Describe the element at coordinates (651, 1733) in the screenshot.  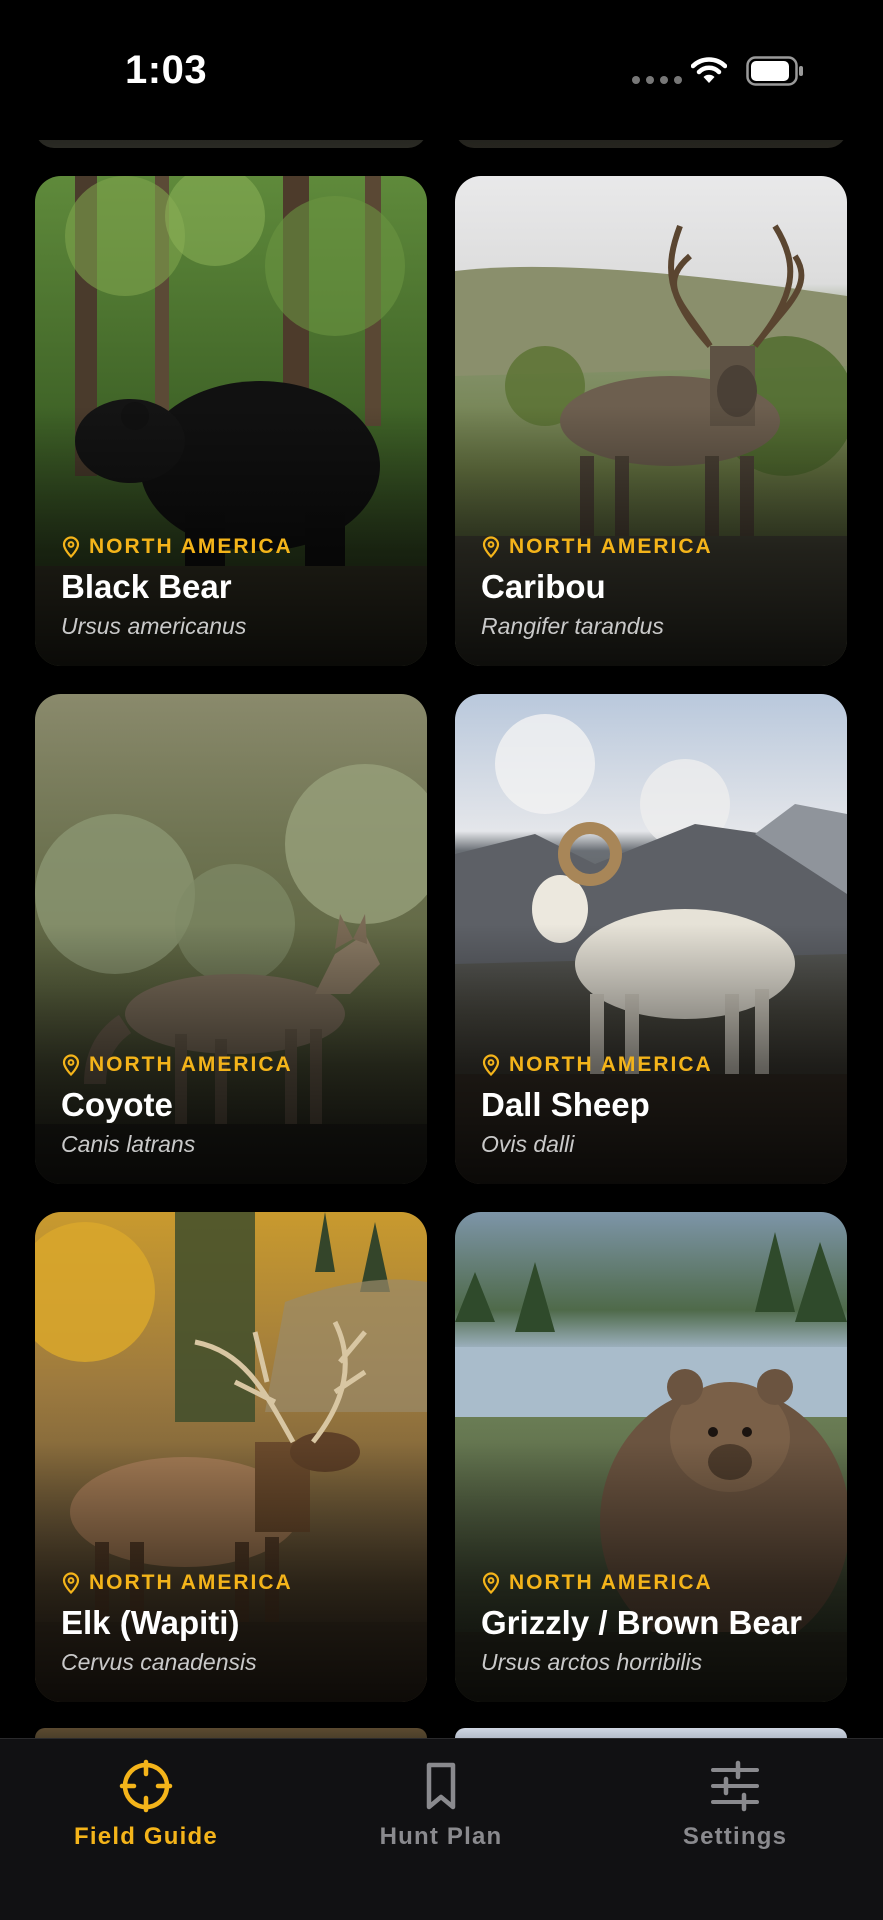
I see `card-peek-bottom-right` at that location.